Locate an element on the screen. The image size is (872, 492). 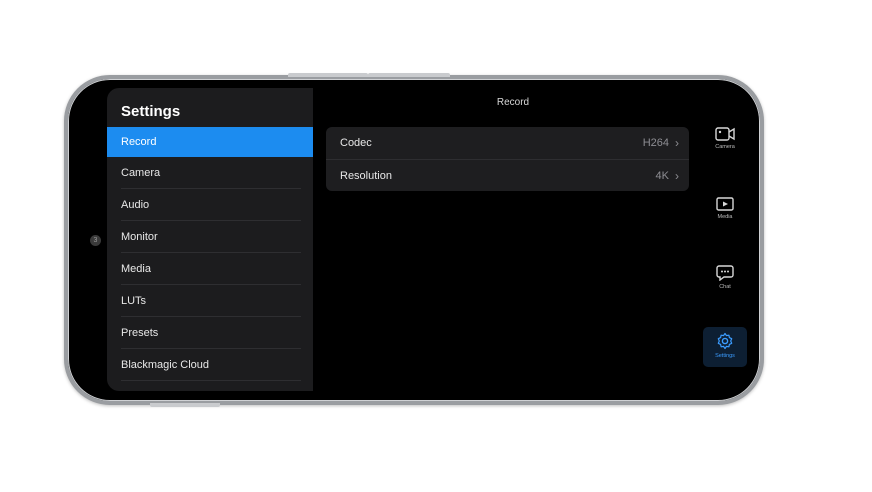
nav-camera: Camera is located at coordinates (725, 147).